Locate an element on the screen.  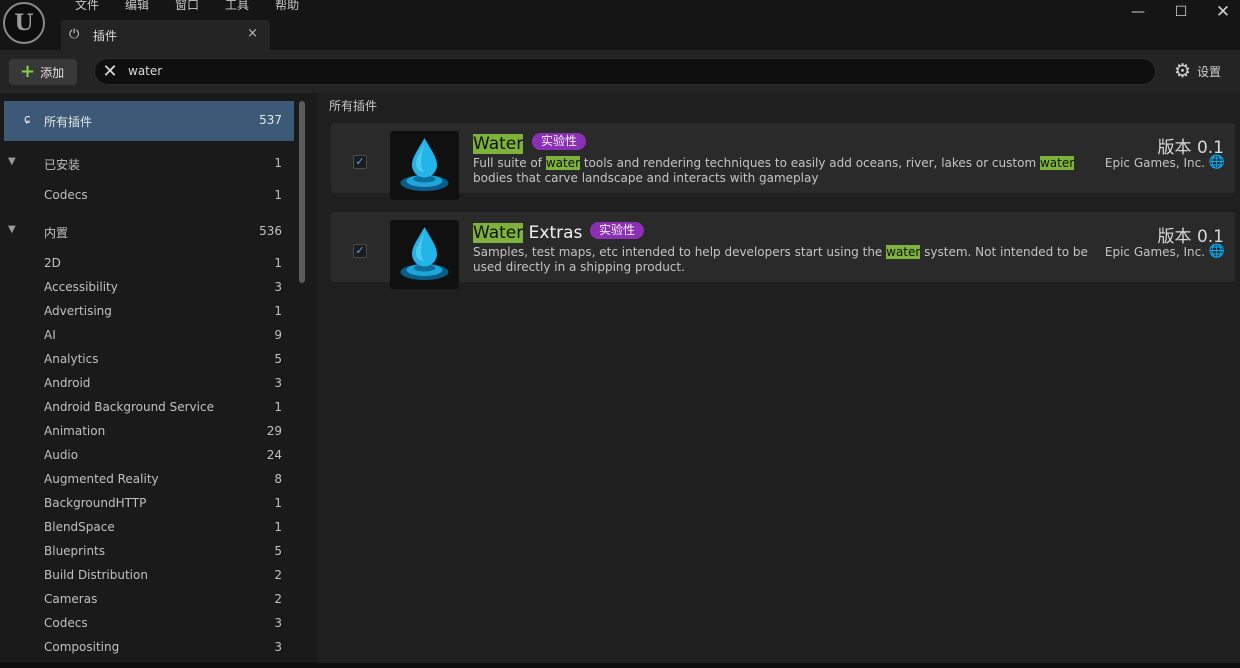
sidebar-item-augmented-reality: Augmented Reality 8 is located at coordinates (149, 480).